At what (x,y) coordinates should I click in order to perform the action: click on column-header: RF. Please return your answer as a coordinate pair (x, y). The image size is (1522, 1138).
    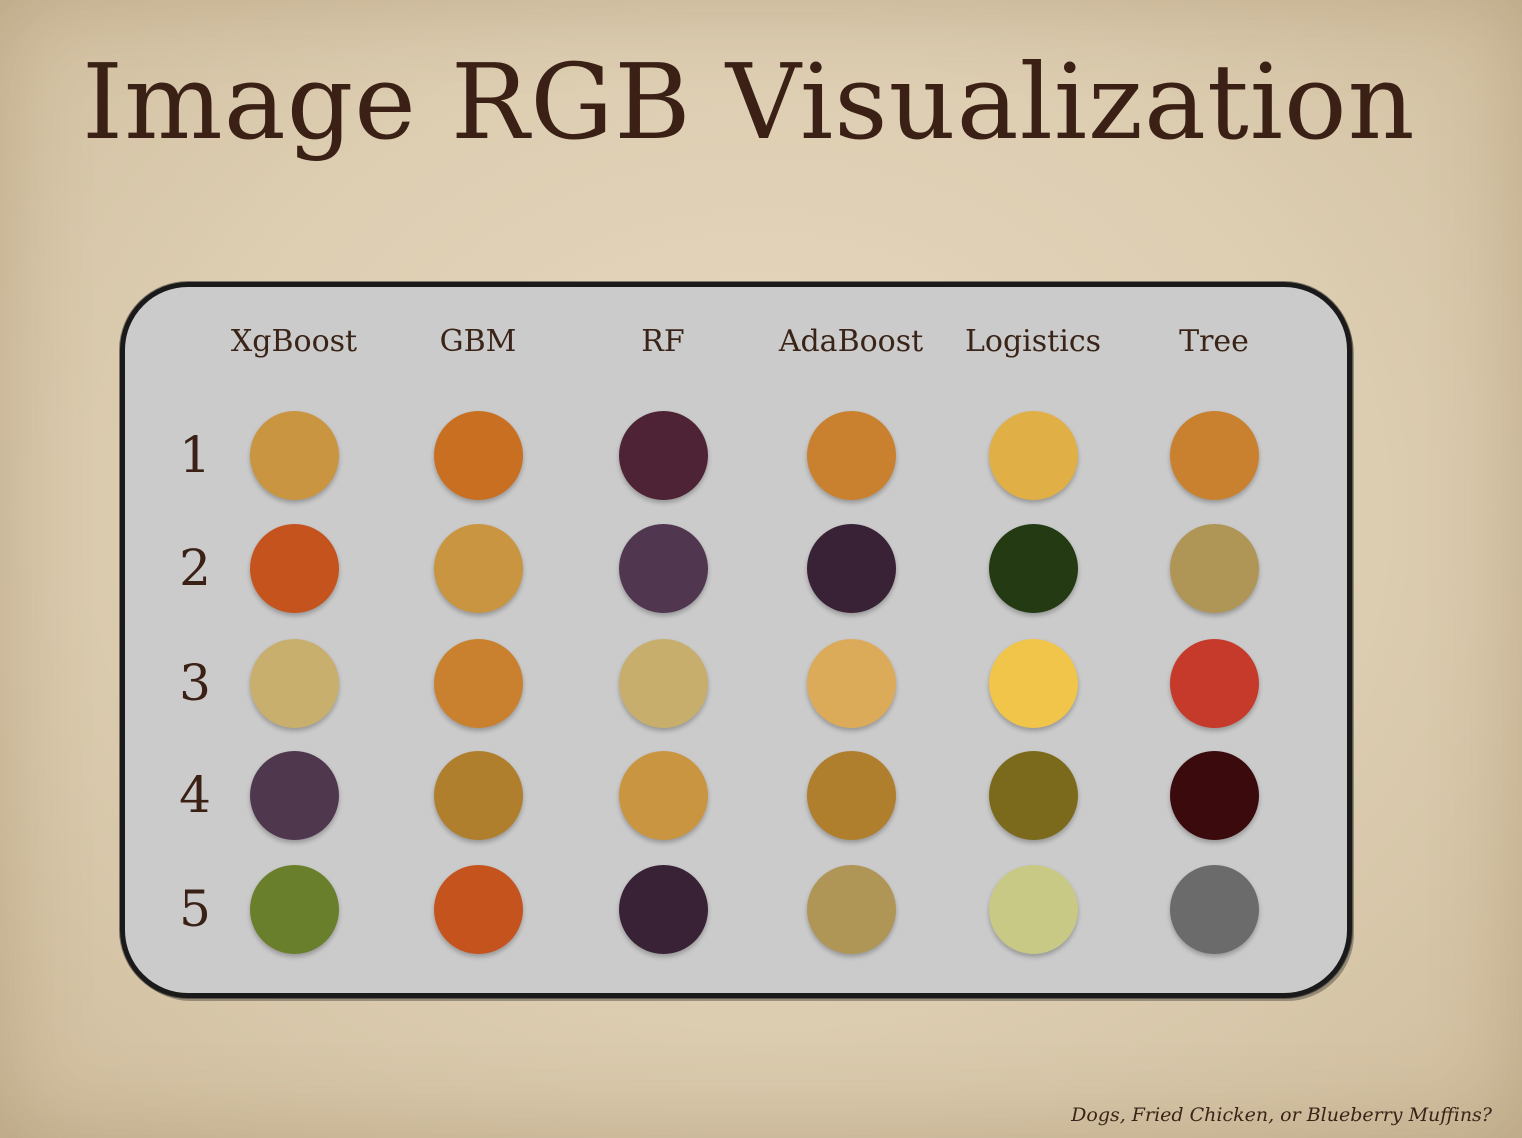
    Looking at the image, I should click on (663, 341).